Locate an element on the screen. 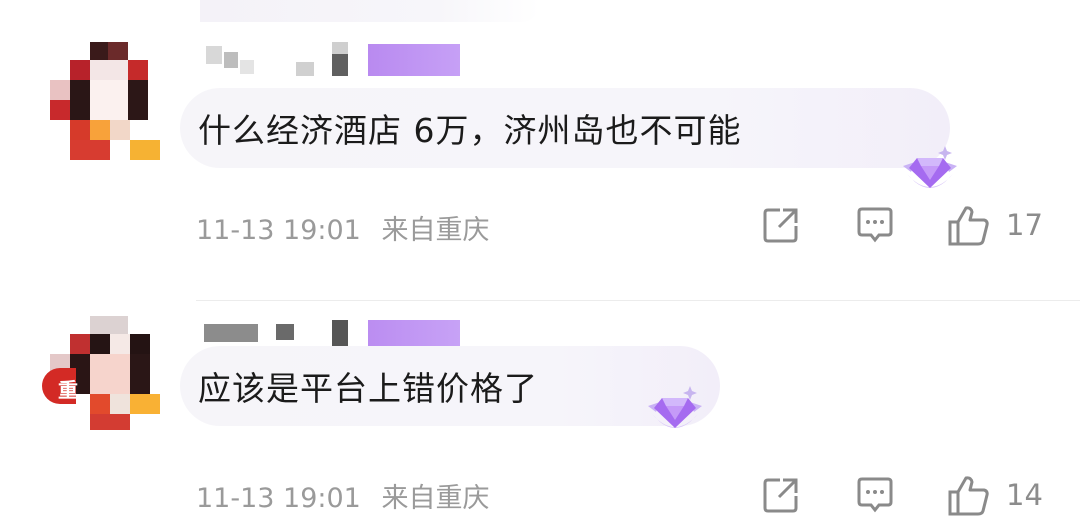 Image resolution: width=1080 pixels, height=517 pixels. avatar-badge-text: 重 is located at coordinates (68, 390).